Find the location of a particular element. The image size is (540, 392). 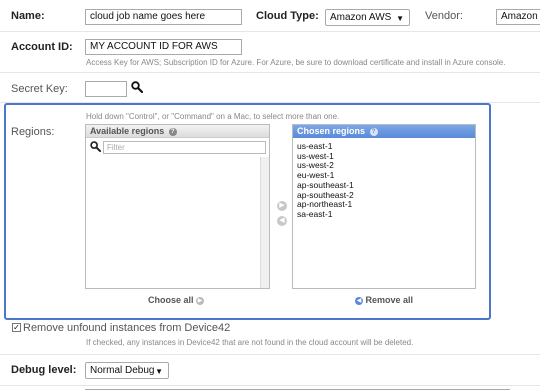

chosen-regions-title: Chosen regions is located at coordinates (331, 131).